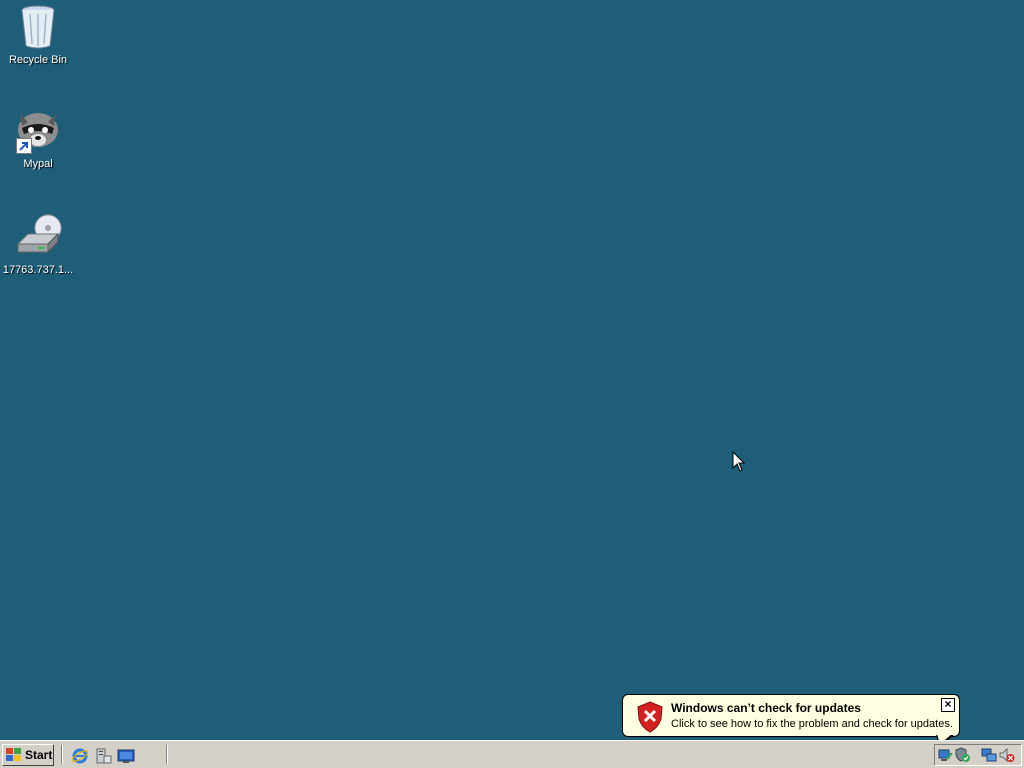  Describe the element at coordinates (989, 755) in the screenshot. I see `network-connection-icon` at that location.